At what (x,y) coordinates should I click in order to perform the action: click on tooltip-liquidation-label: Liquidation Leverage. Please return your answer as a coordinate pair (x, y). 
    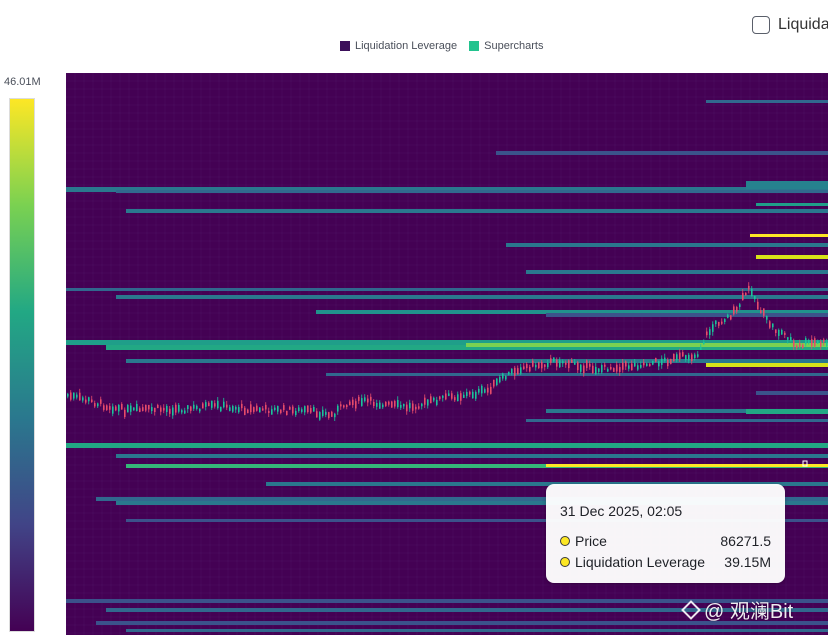
    Looking at the image, I should click on (640, 561).